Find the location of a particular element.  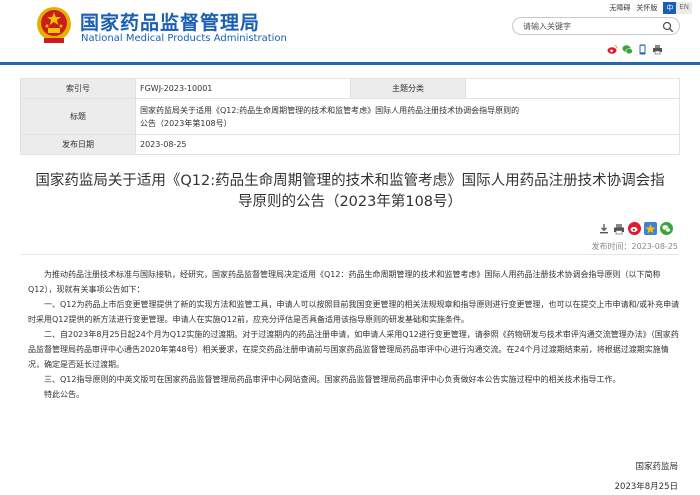

header-divider is located at coordinates (350, 63).